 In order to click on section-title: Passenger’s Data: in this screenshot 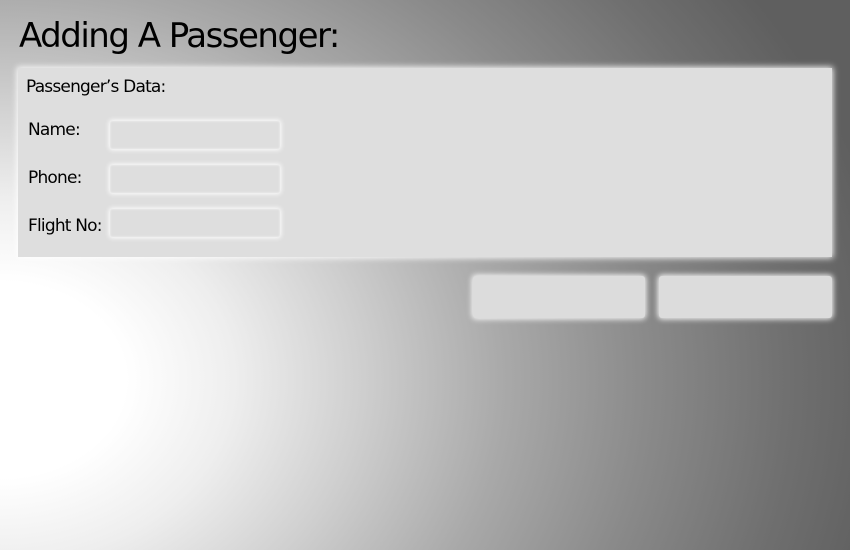, I will do `click(96, 87)`.